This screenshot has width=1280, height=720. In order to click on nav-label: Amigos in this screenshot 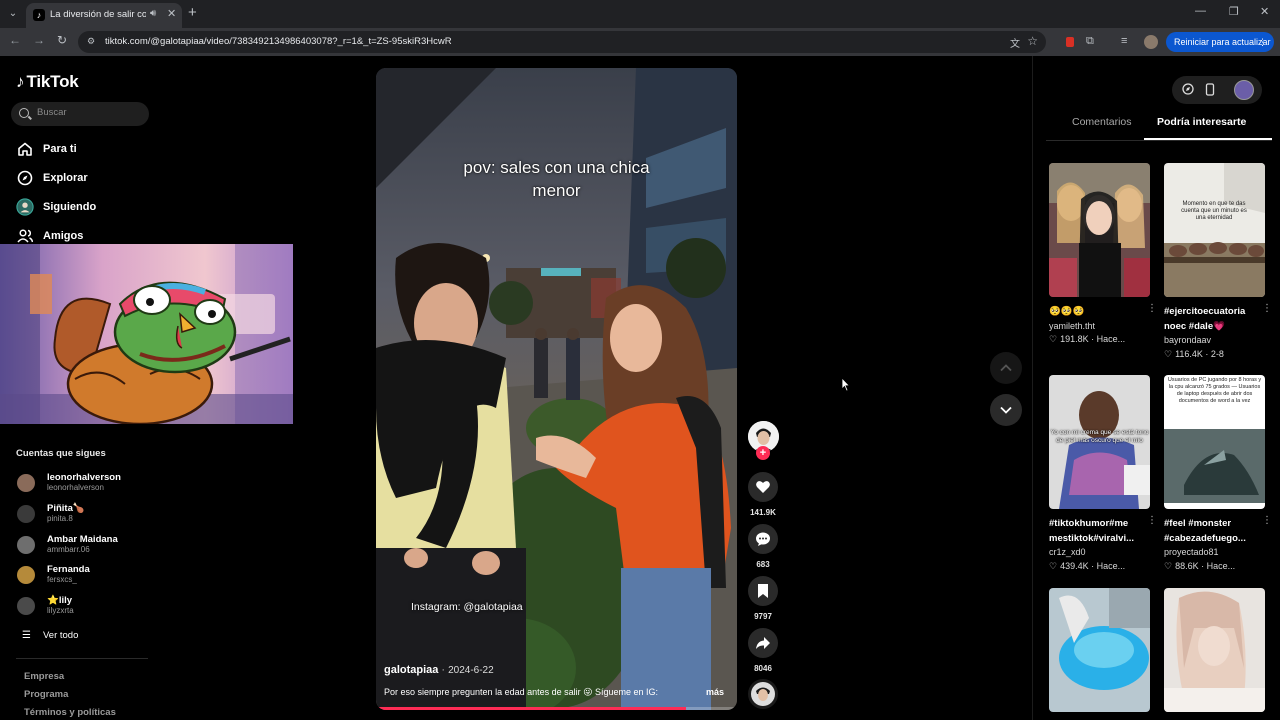, I will do `click(63, 236)`.